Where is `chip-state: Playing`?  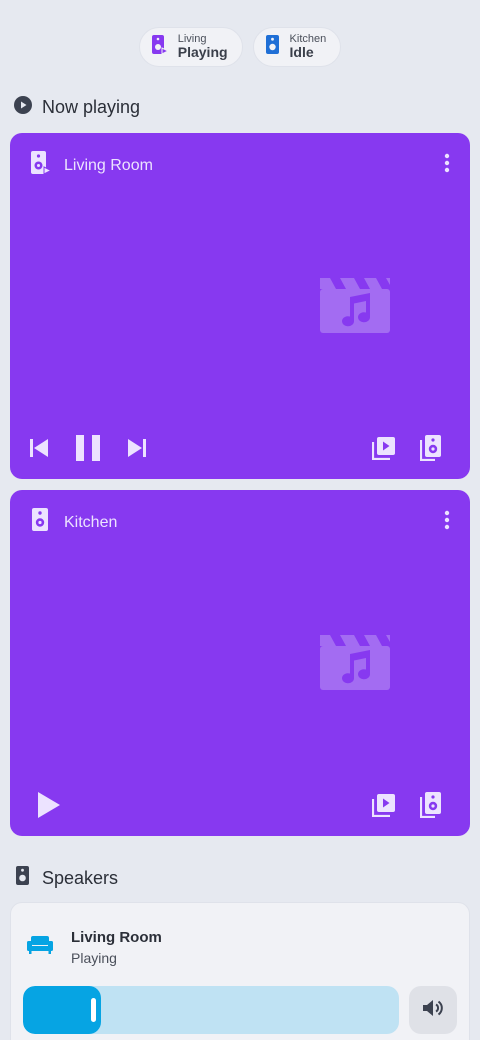 chip-state: Playing is located at coordinates (202, 52).